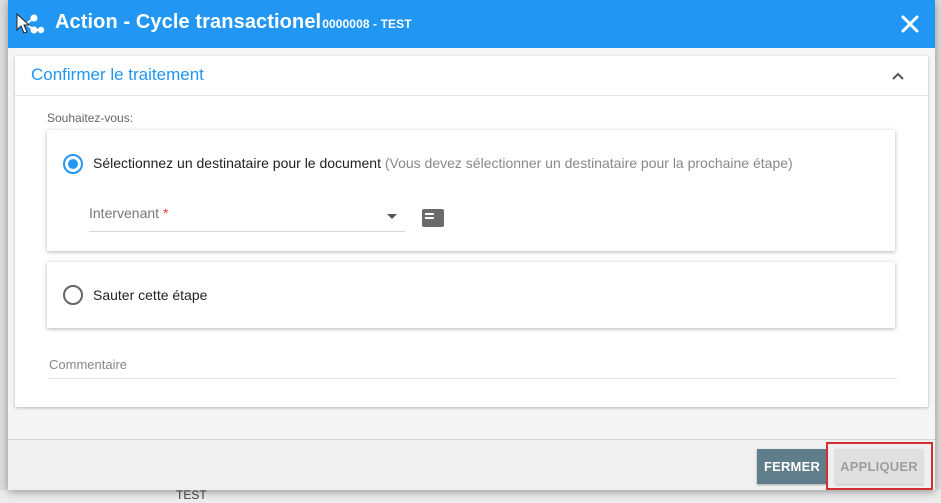 The width and height of the screenshot is (941, 503). I want to click on panel-header: Confirmer le traitement, so click(471, 76).